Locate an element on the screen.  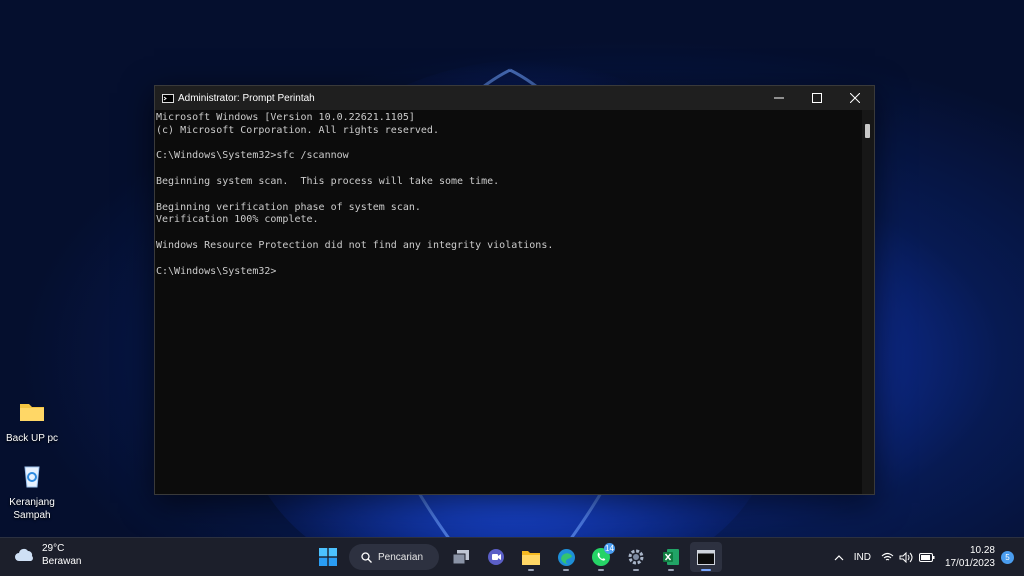
search-button: Pencarian is located at coordinates (394, 557).